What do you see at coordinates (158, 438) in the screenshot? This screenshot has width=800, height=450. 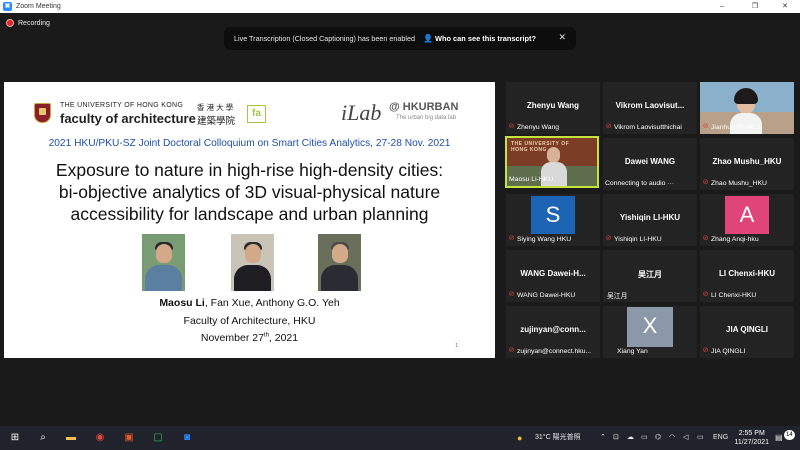 I see `line-app-icon: ▢` at bounding box center [158, 438].